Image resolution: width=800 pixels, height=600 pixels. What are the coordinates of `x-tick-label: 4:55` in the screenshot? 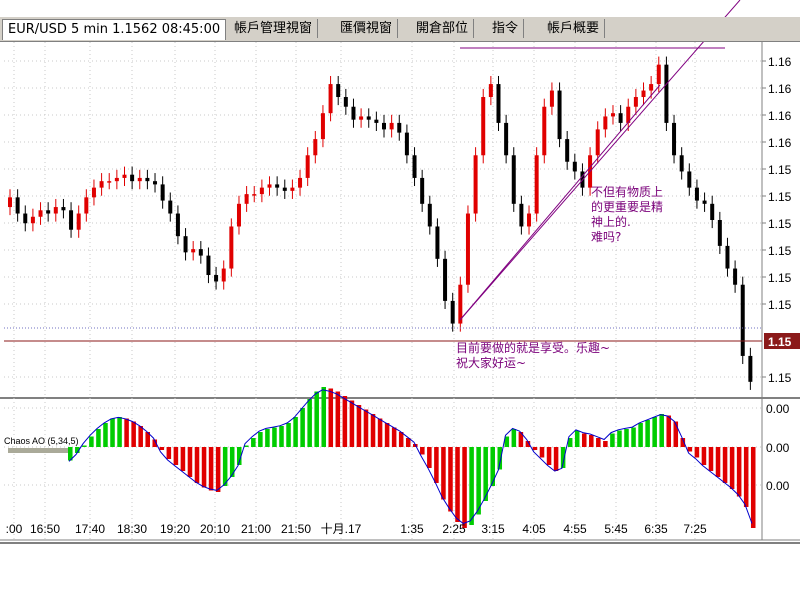 It's located at (575, 529).